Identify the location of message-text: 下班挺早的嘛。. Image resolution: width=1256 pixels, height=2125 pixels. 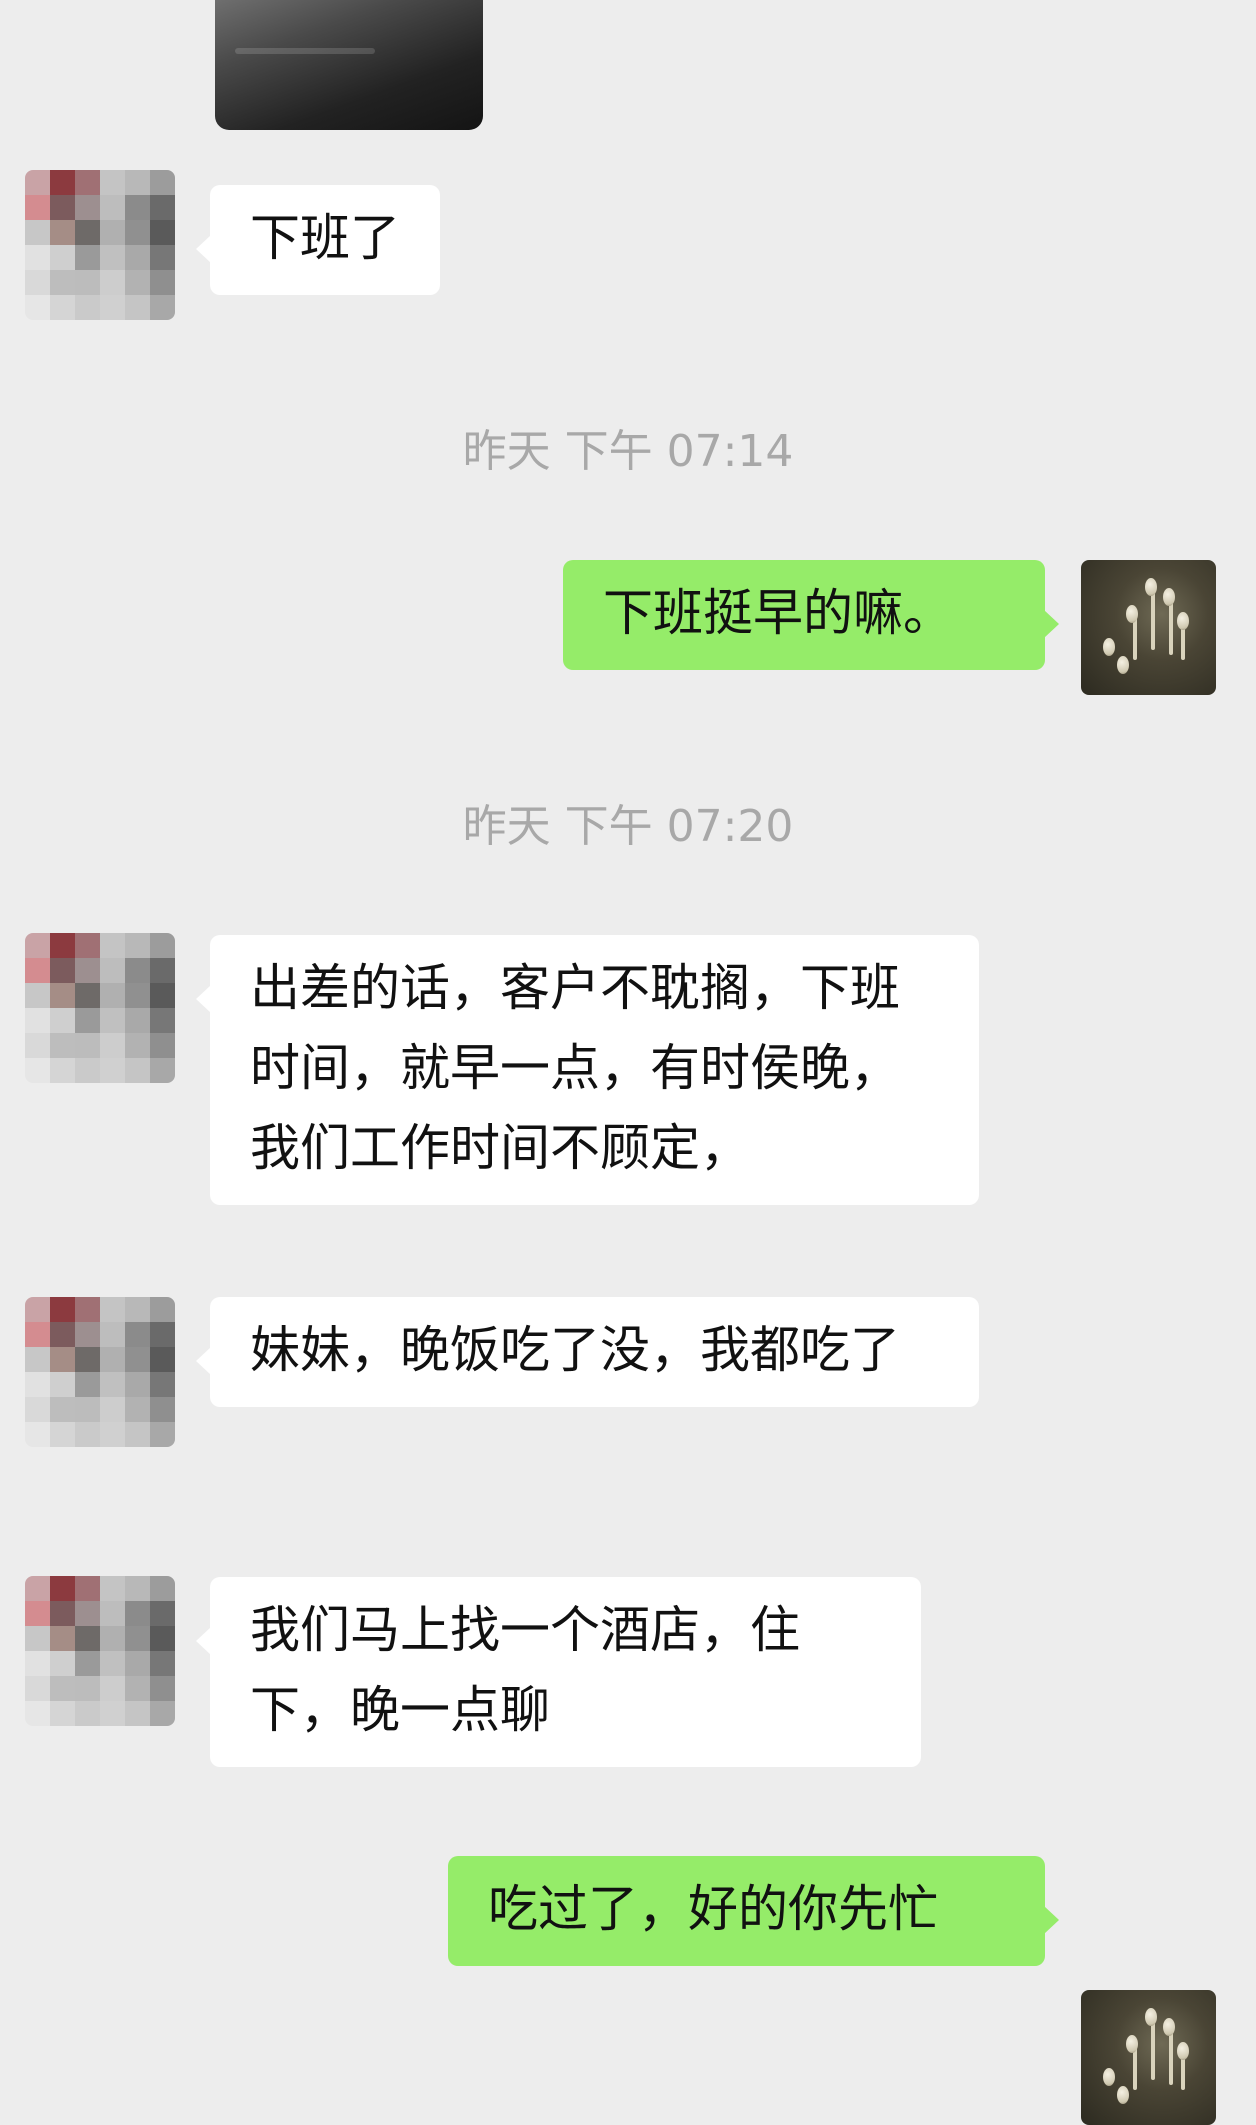
(778, 613).